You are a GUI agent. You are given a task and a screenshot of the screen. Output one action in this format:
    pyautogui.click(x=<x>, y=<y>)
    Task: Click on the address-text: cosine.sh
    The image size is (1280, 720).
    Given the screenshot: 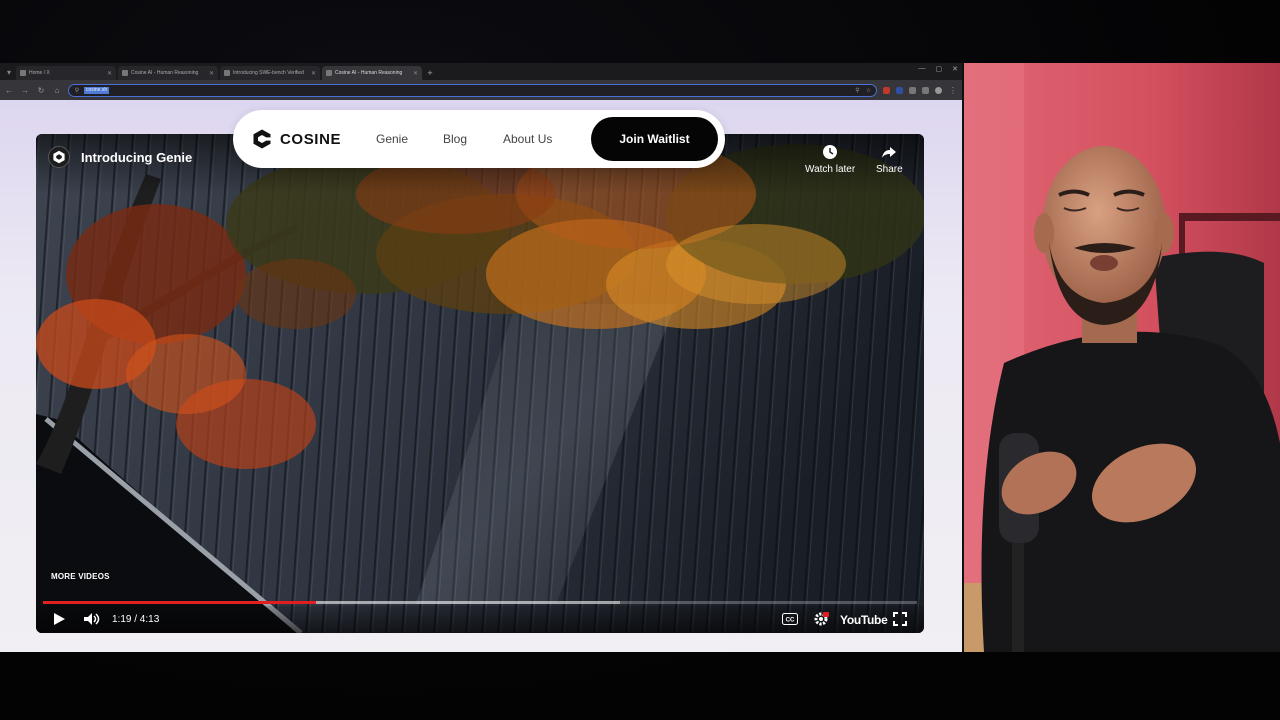 What is the action you would take?
    pyautogui.click(x=97, y=90)
    